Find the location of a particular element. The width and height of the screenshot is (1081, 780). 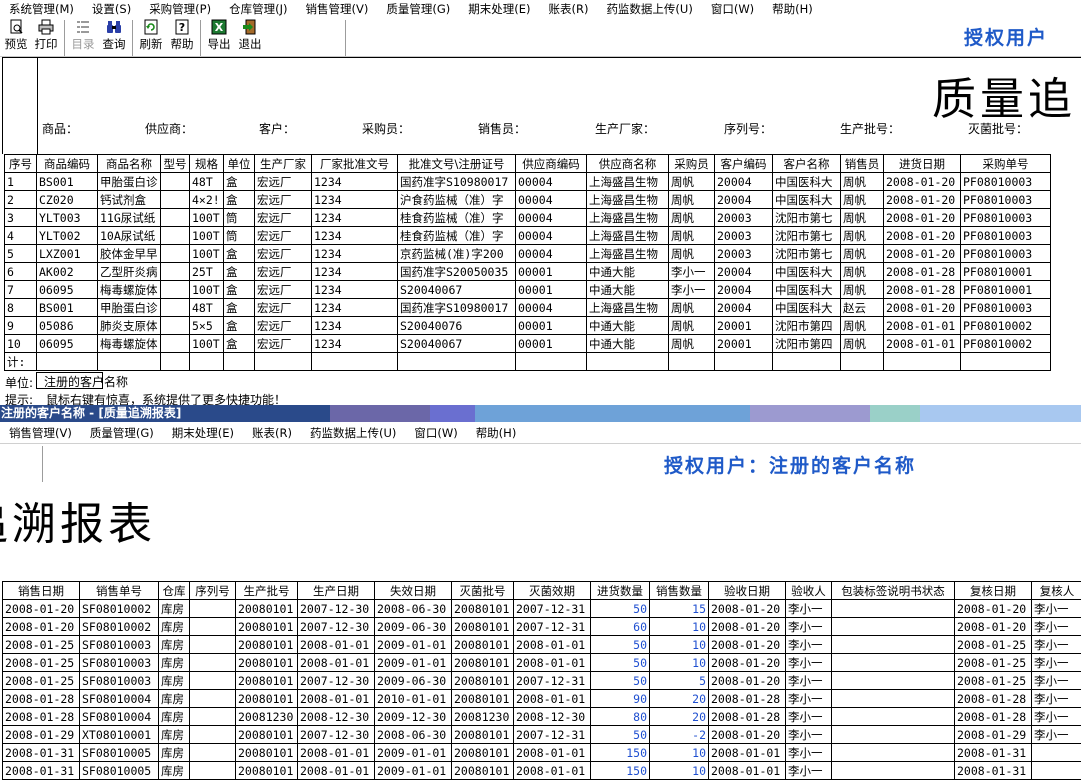

column-header: 规格 is located at coordinates (207, 164).